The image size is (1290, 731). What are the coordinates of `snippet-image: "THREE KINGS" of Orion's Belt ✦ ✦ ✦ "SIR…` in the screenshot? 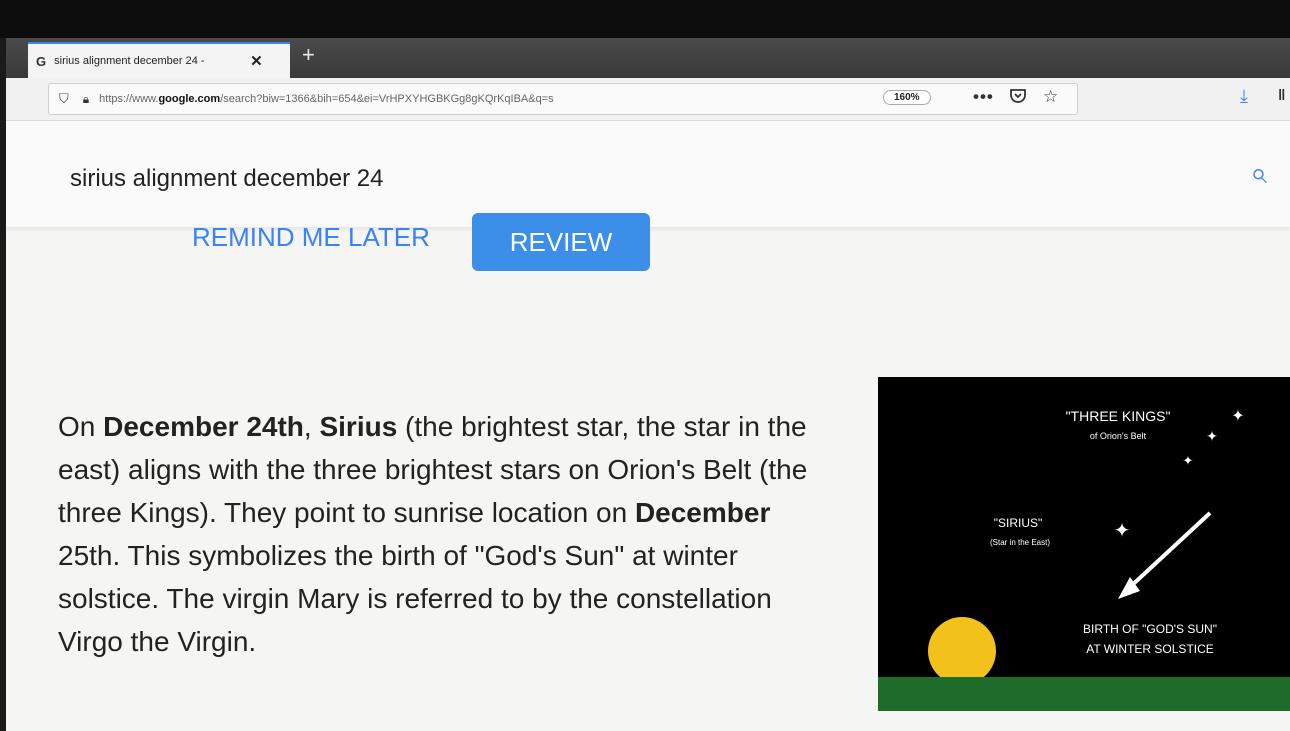 It's located at (1084, 544).